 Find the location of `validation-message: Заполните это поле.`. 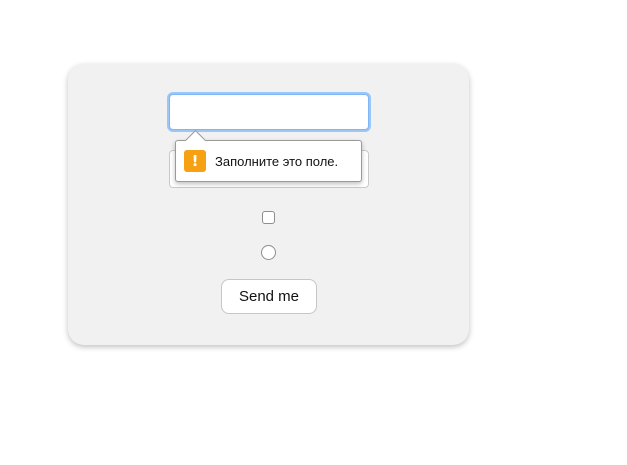

validation-message: Заполните это поле. is located at coordinates (277, 161).